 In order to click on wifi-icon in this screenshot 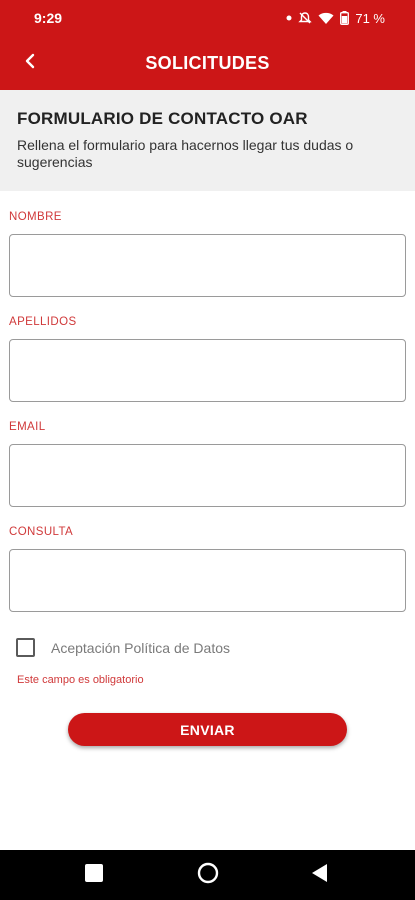, I will do `click(326, 18)`.